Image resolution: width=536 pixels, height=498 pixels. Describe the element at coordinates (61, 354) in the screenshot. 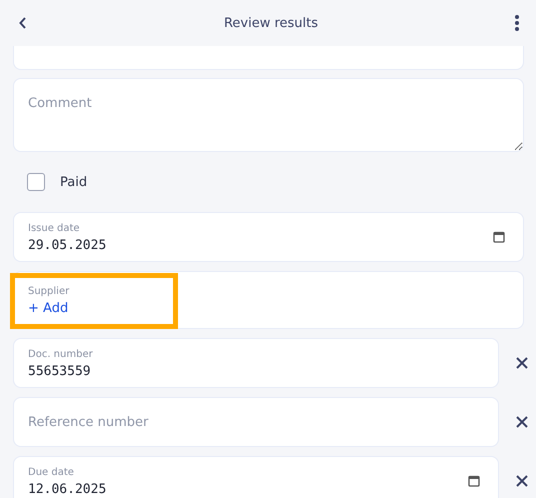

I see `field-label: Doc. number` at that location.